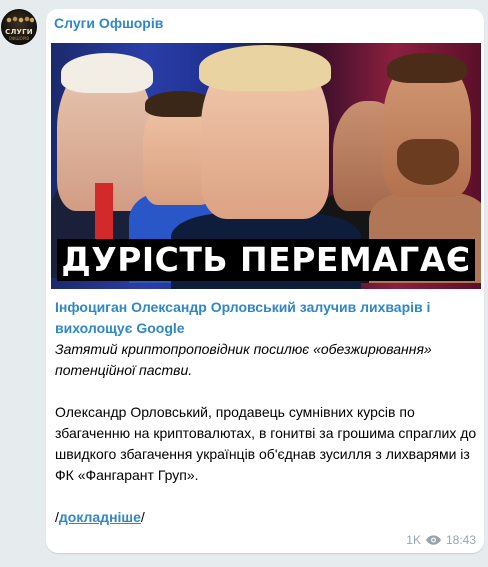 Image resolution: width=488 pixels, height=567 pixels. What do you see at coordinates (19, 38) in the screenshot?
I see `avatar-logo-subtext: ОФШОРІВ` at bounding box center [19, 38].